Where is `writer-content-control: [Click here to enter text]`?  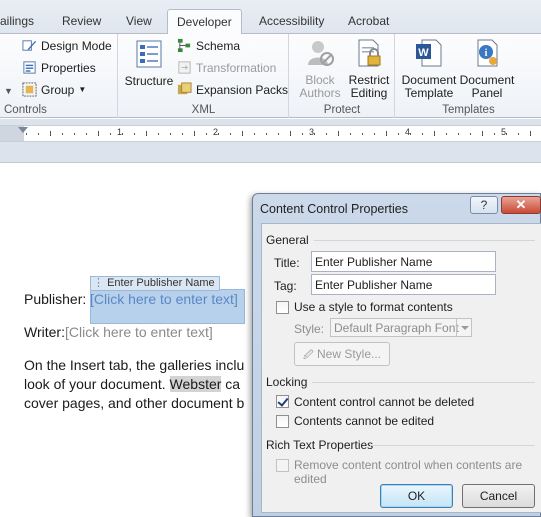 writer-content-control: [Click here to enter text] is located at coordinates (139, 332).